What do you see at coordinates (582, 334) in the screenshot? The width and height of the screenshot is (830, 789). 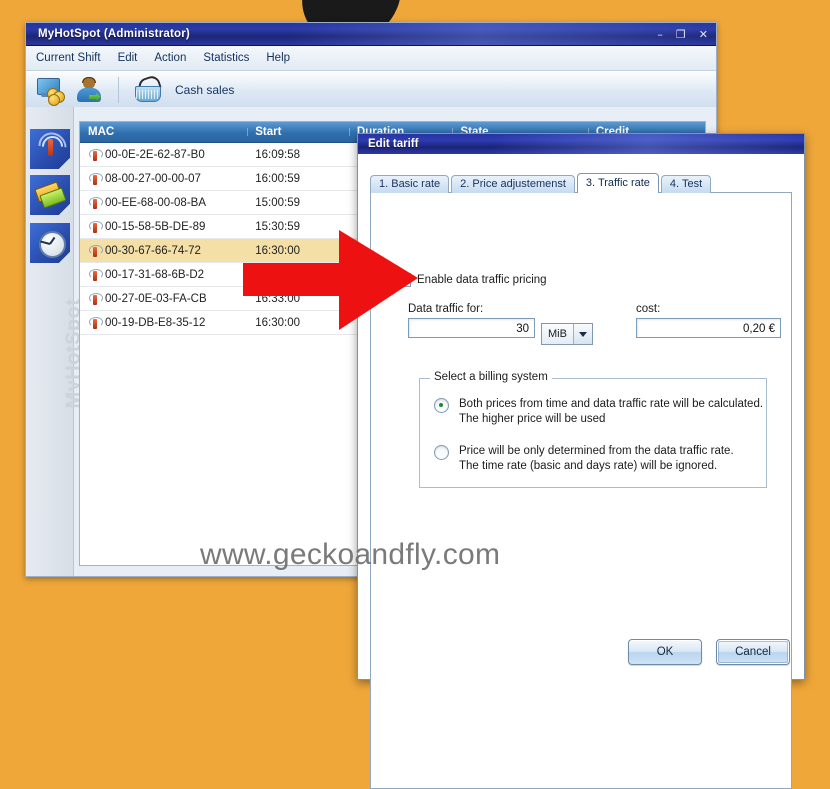 I see `chevron-down-icon` at bounding box center [582, 334].